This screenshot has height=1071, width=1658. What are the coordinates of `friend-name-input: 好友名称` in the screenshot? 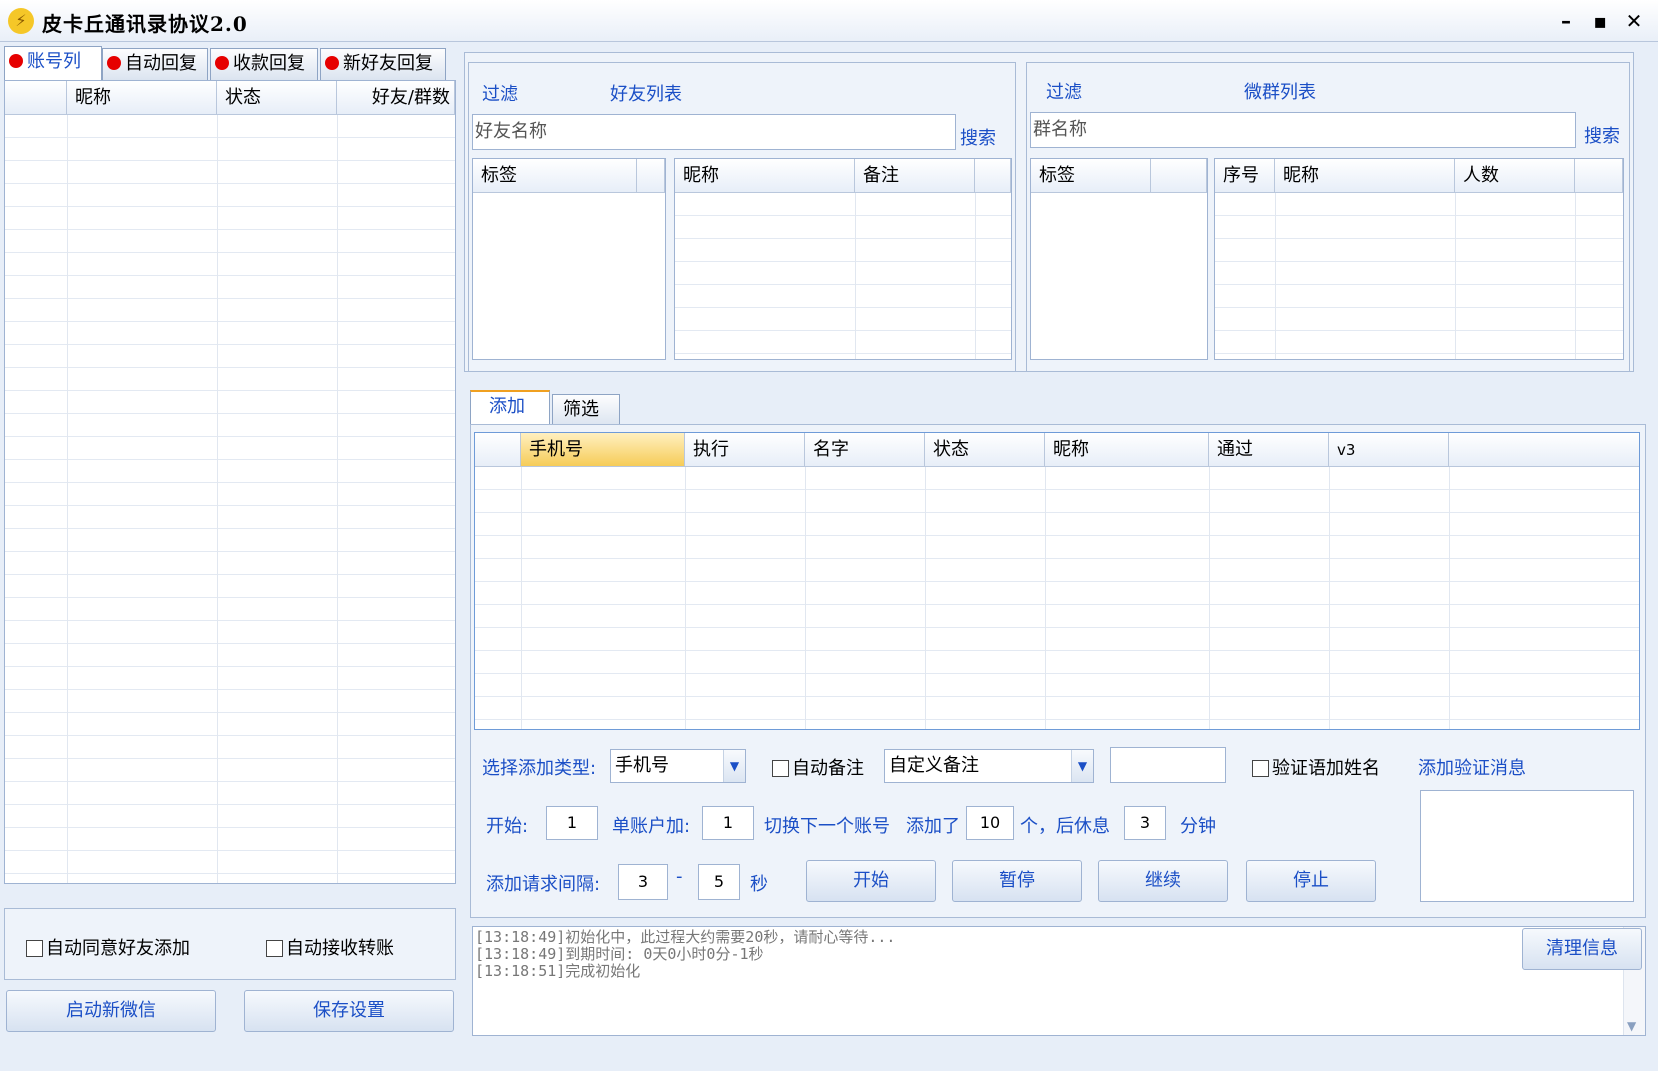 It's located at (714, 132).